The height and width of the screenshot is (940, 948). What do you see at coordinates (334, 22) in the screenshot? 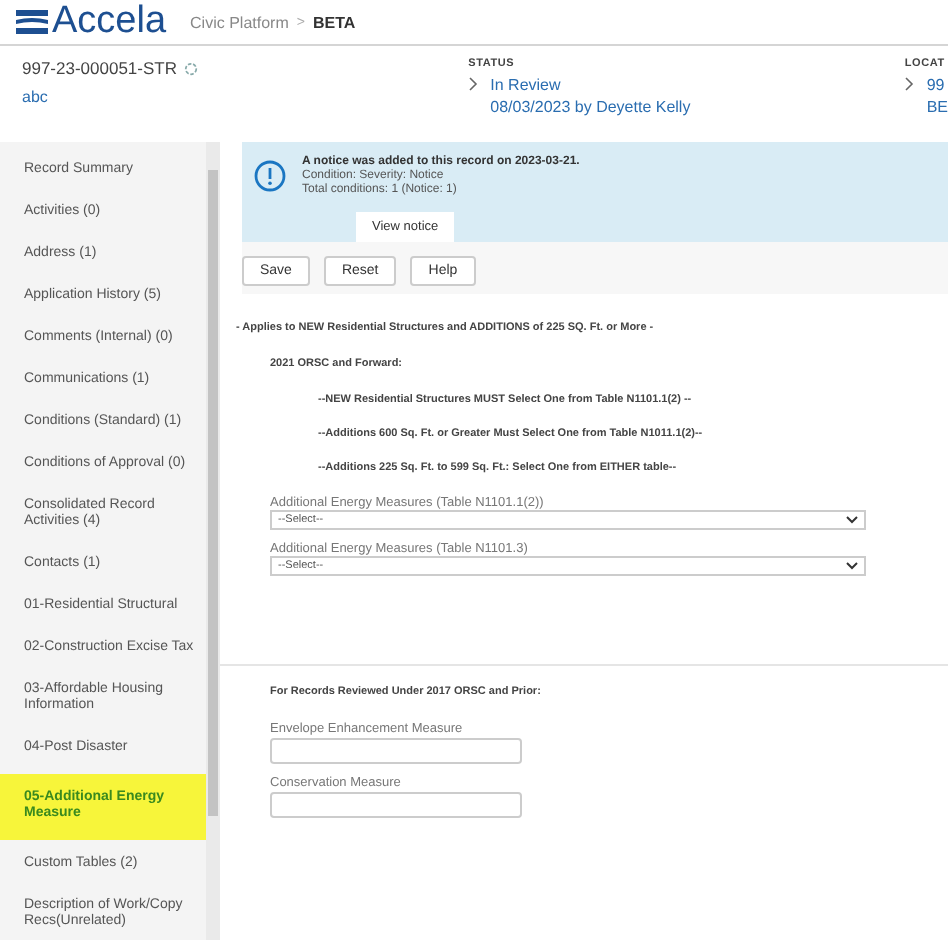
I see `edition-label: BETA` at bounding box center [334, 22].